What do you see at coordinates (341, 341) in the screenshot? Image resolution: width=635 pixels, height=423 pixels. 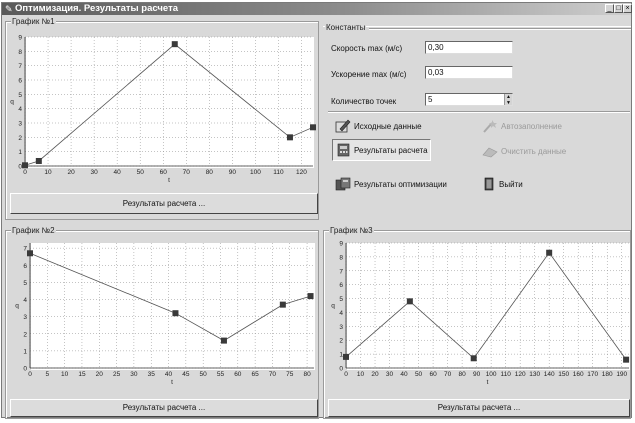 I see `y-tick-label: 2` at bounding box center [341, 341].